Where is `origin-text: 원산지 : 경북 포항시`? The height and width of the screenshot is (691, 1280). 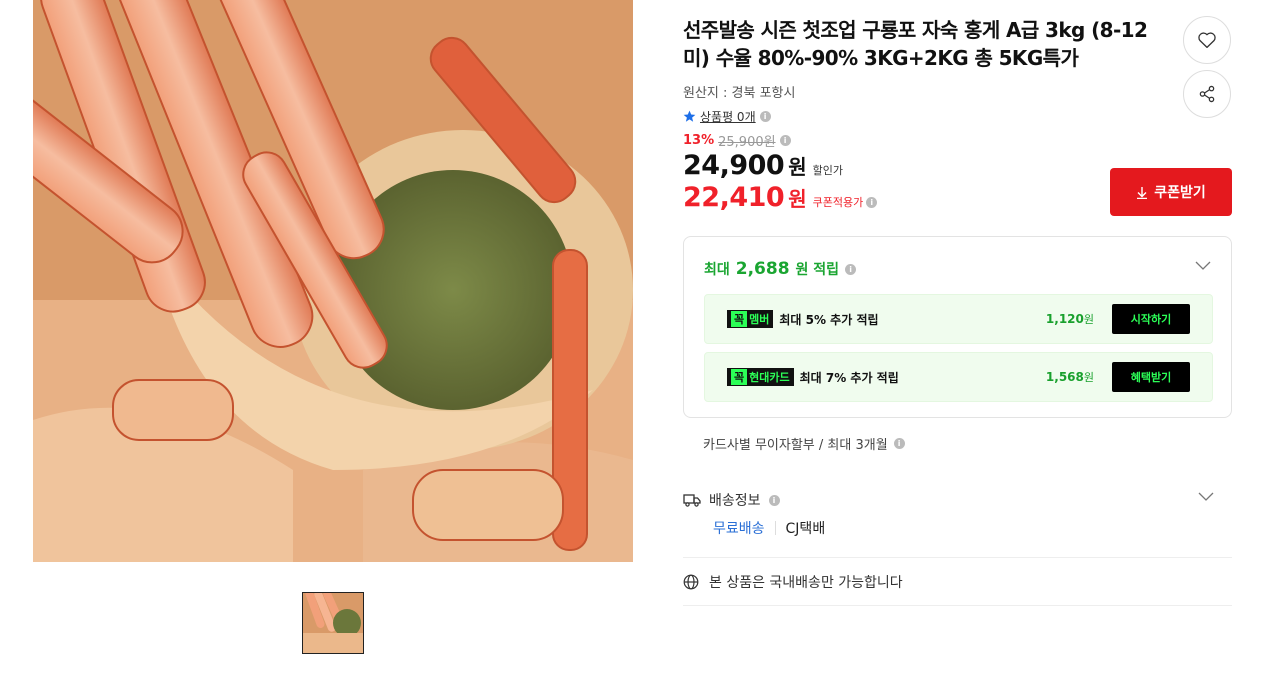 origin-text: 원산지 : 경북 포항시 is located at coordinates (739, 93).